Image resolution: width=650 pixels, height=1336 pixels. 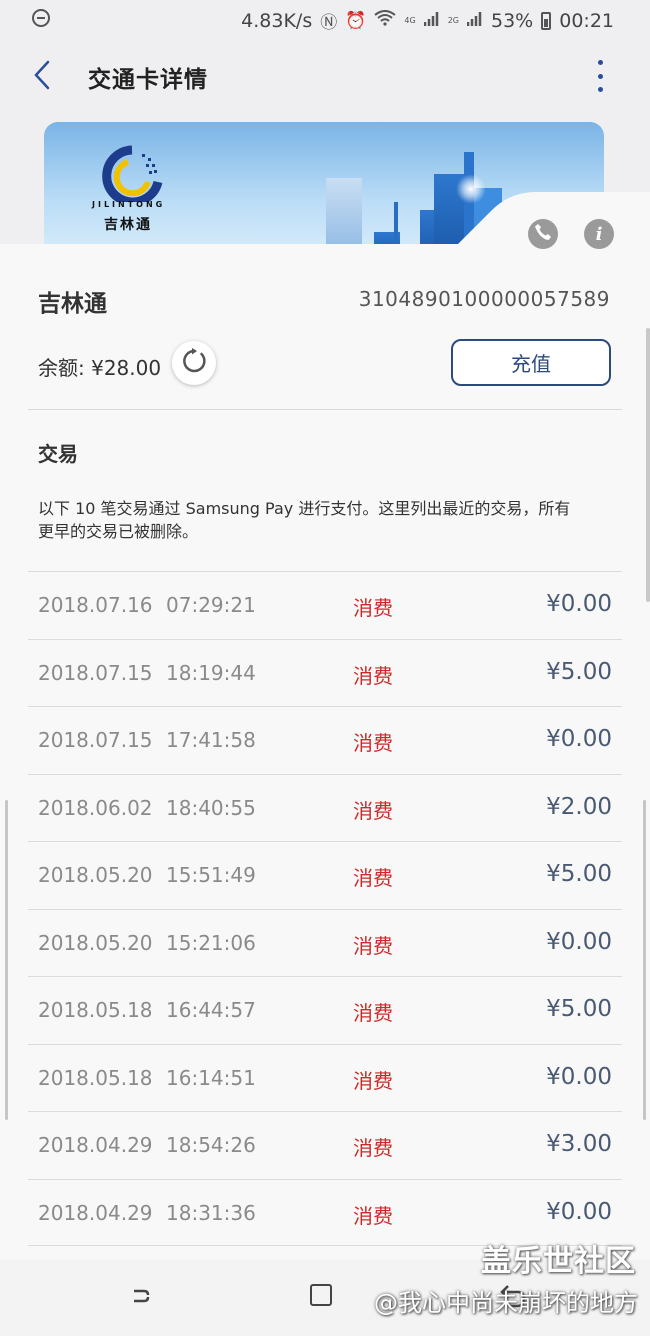 I want to click on watermark-author: @我心中尚未崩坏的地方, so click(x=506, y=1303).